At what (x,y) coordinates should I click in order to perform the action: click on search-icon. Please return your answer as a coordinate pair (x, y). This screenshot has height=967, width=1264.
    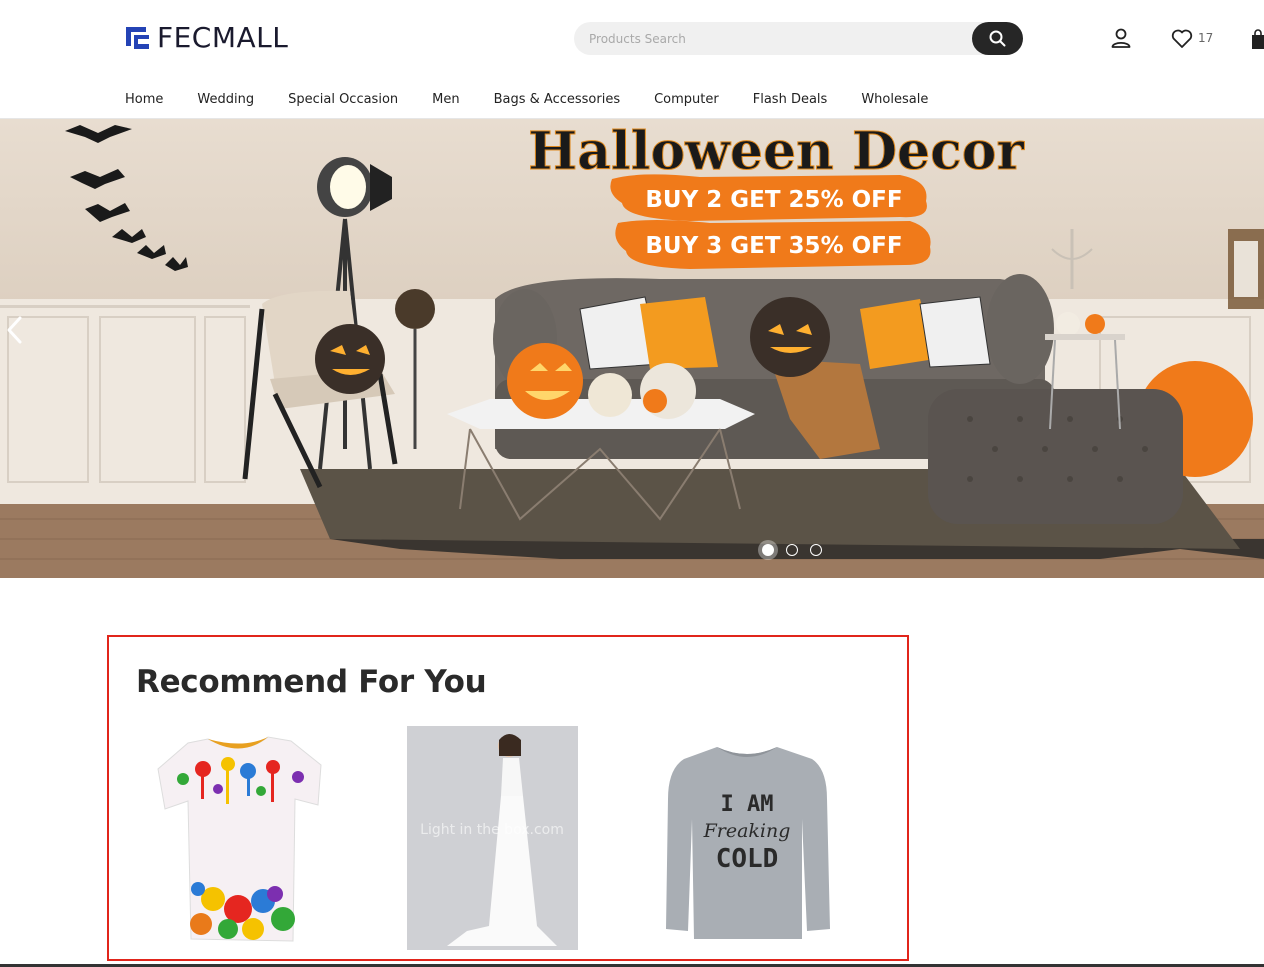
    Looking at the image, I should click on (997, 38).